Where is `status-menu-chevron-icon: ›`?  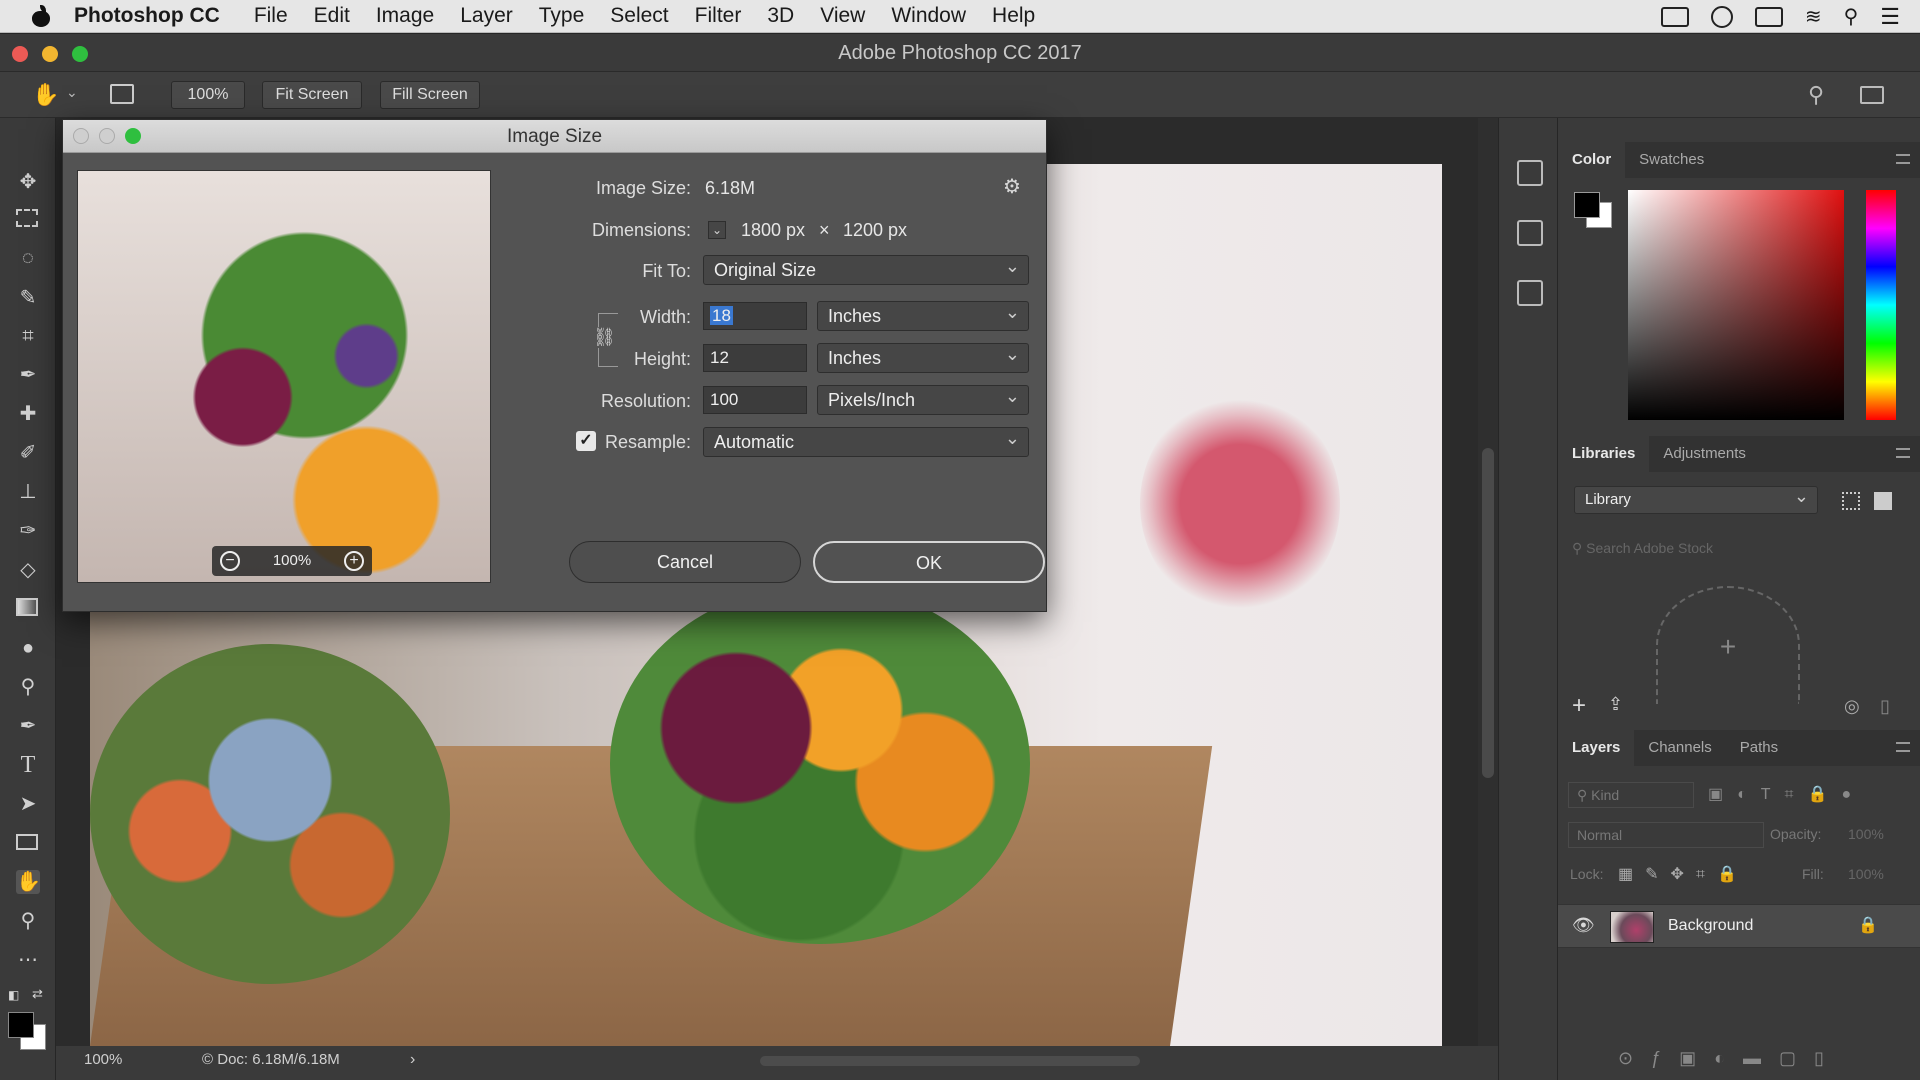 status-menu-chevron-icon: › is located at coordinates (412, 1060).